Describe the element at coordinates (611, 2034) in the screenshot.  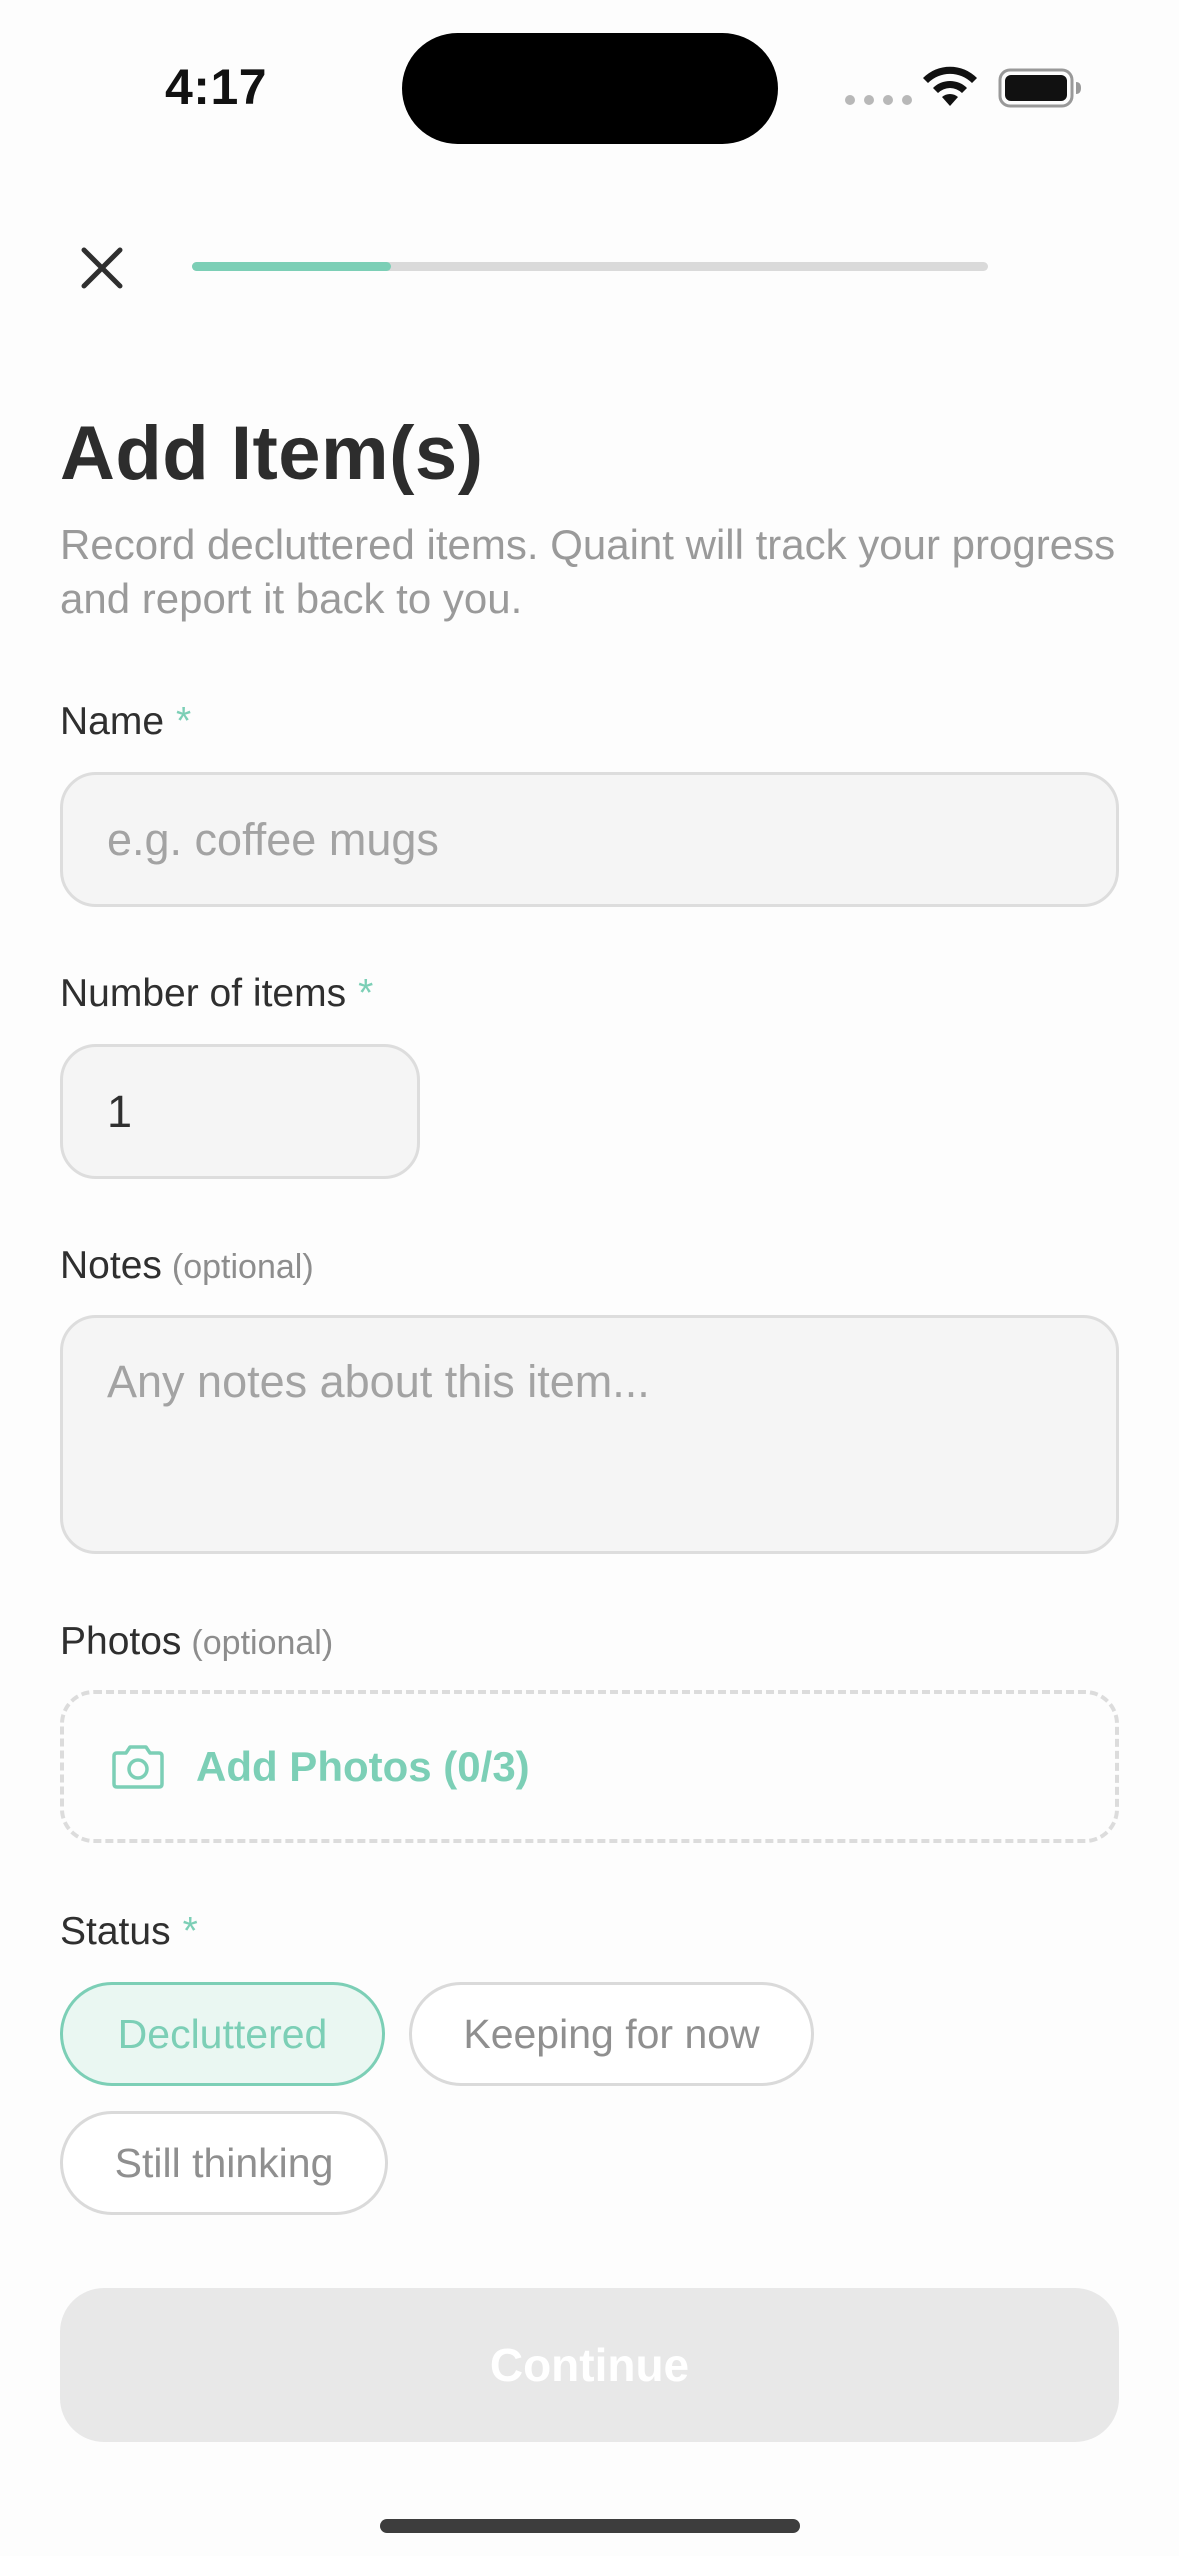
I see `status-chip-keeping: Keeping for now` at that location.